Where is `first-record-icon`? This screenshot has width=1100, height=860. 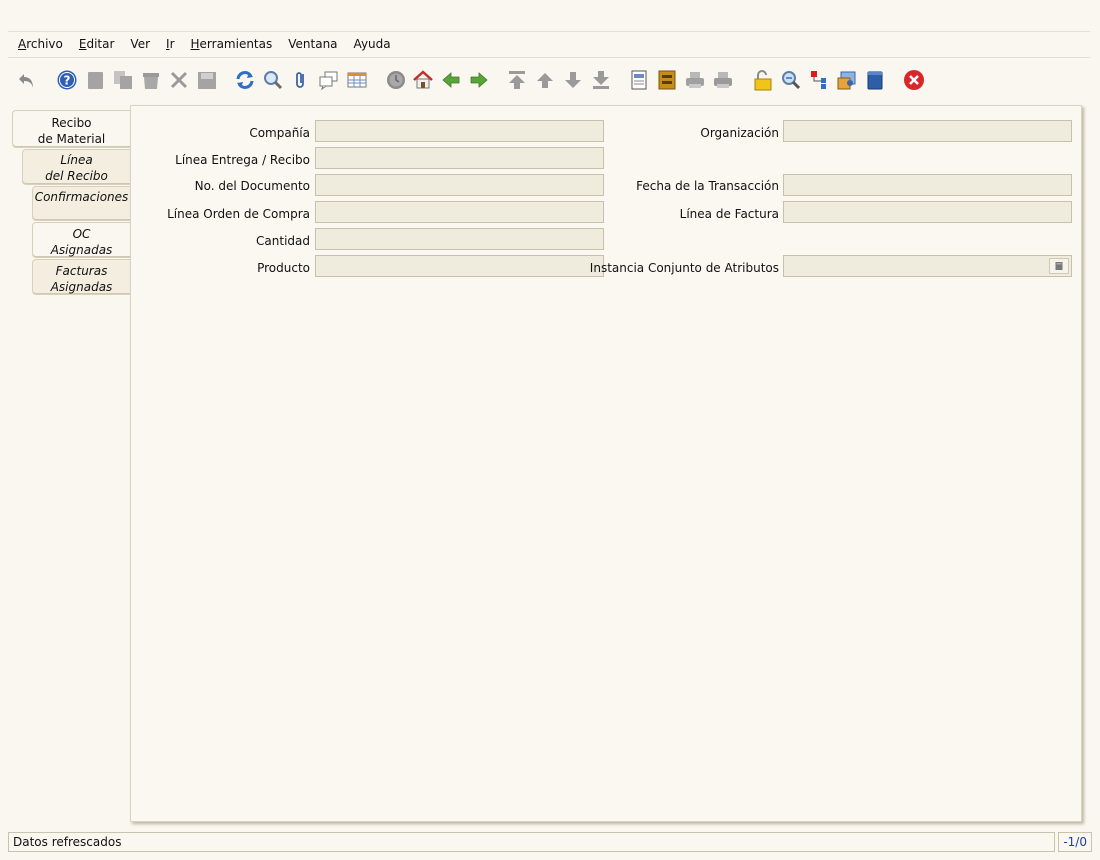
first-record-icon is located at coordinates (517, 80).